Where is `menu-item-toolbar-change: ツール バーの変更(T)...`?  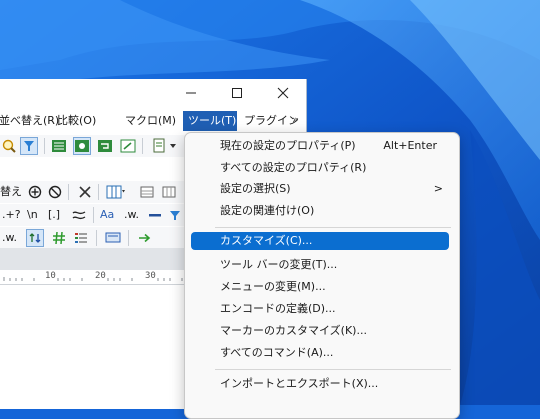 menu-item-toolbar-change: ツール バーの変更(T)... is located at coordinates (321, 265).